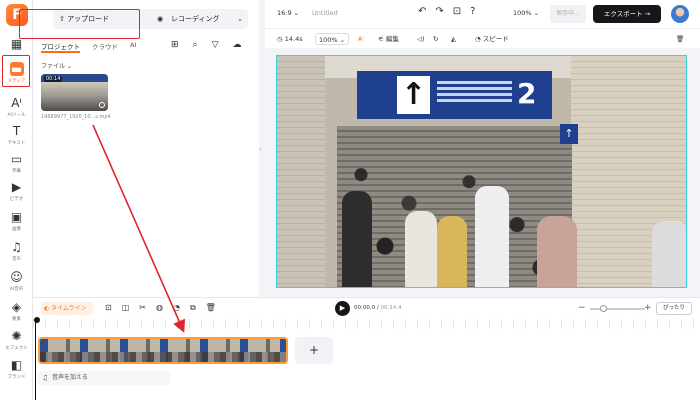 Image resolution: width=700 pixels, height=400 pixels. I want to click on freeze-icon: ◍, so click(159, 308).